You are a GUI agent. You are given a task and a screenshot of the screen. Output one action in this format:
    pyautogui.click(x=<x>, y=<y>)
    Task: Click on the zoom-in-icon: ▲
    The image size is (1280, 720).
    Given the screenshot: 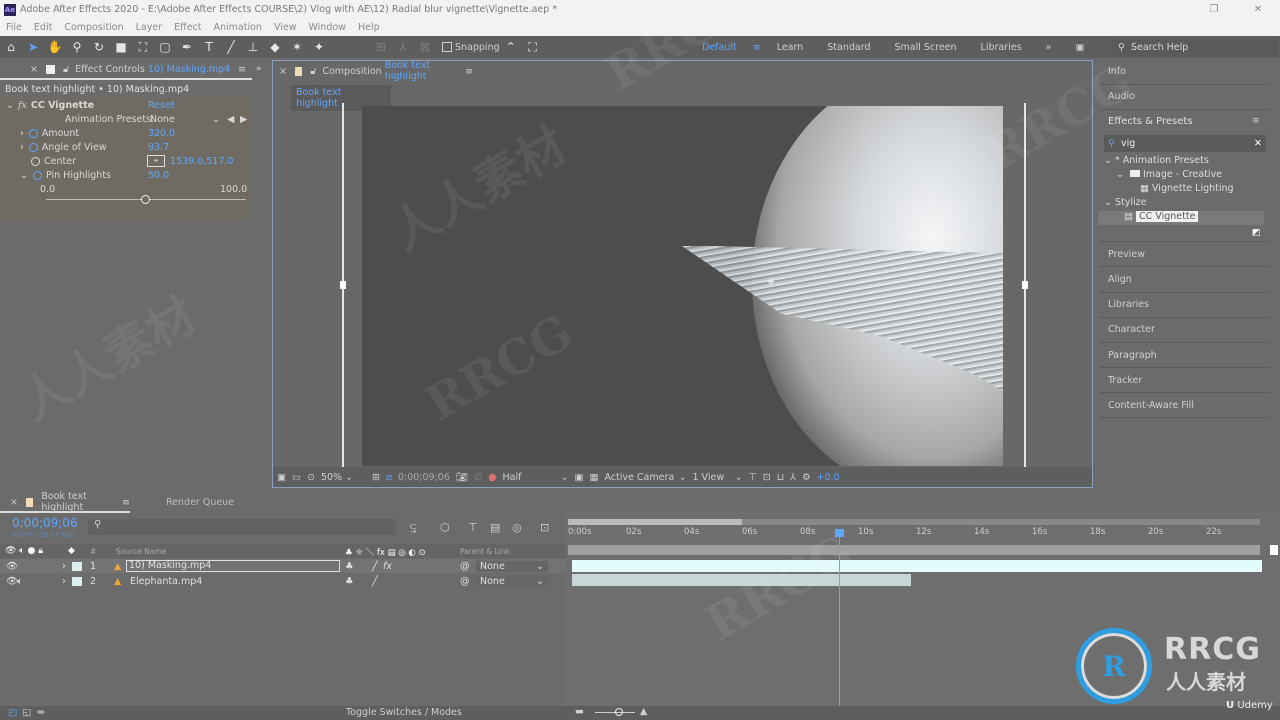 What is the action you would take?
    pyautogui.click(x=643, y=711)
    